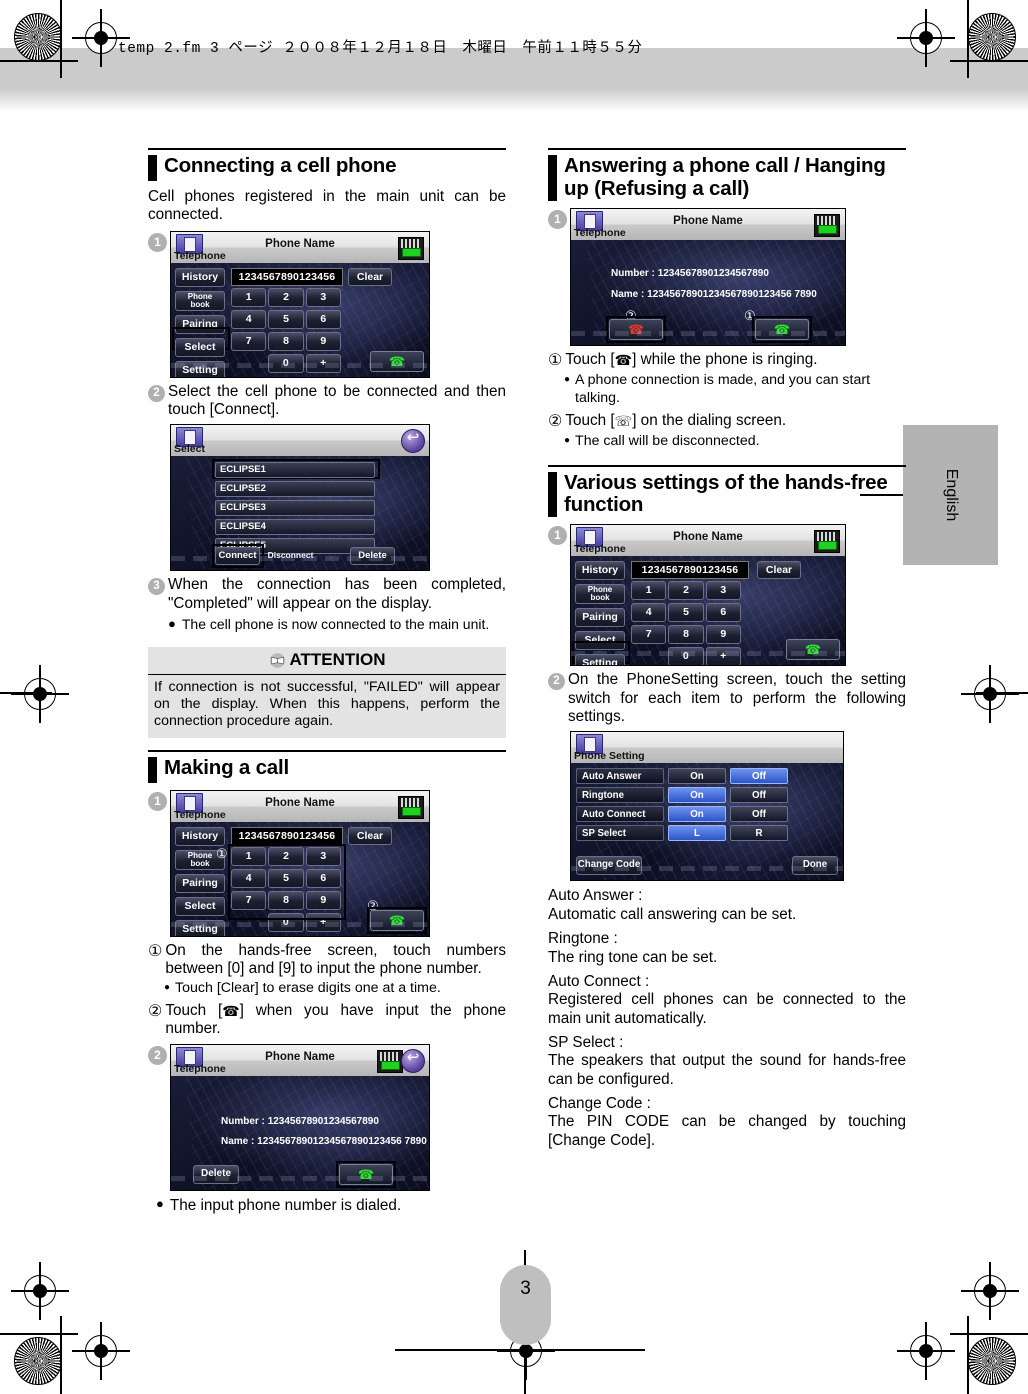 The height and width of the screenshot is (1394, 1028). I want to click on app-label: Phone Setting, so click(609, 756).